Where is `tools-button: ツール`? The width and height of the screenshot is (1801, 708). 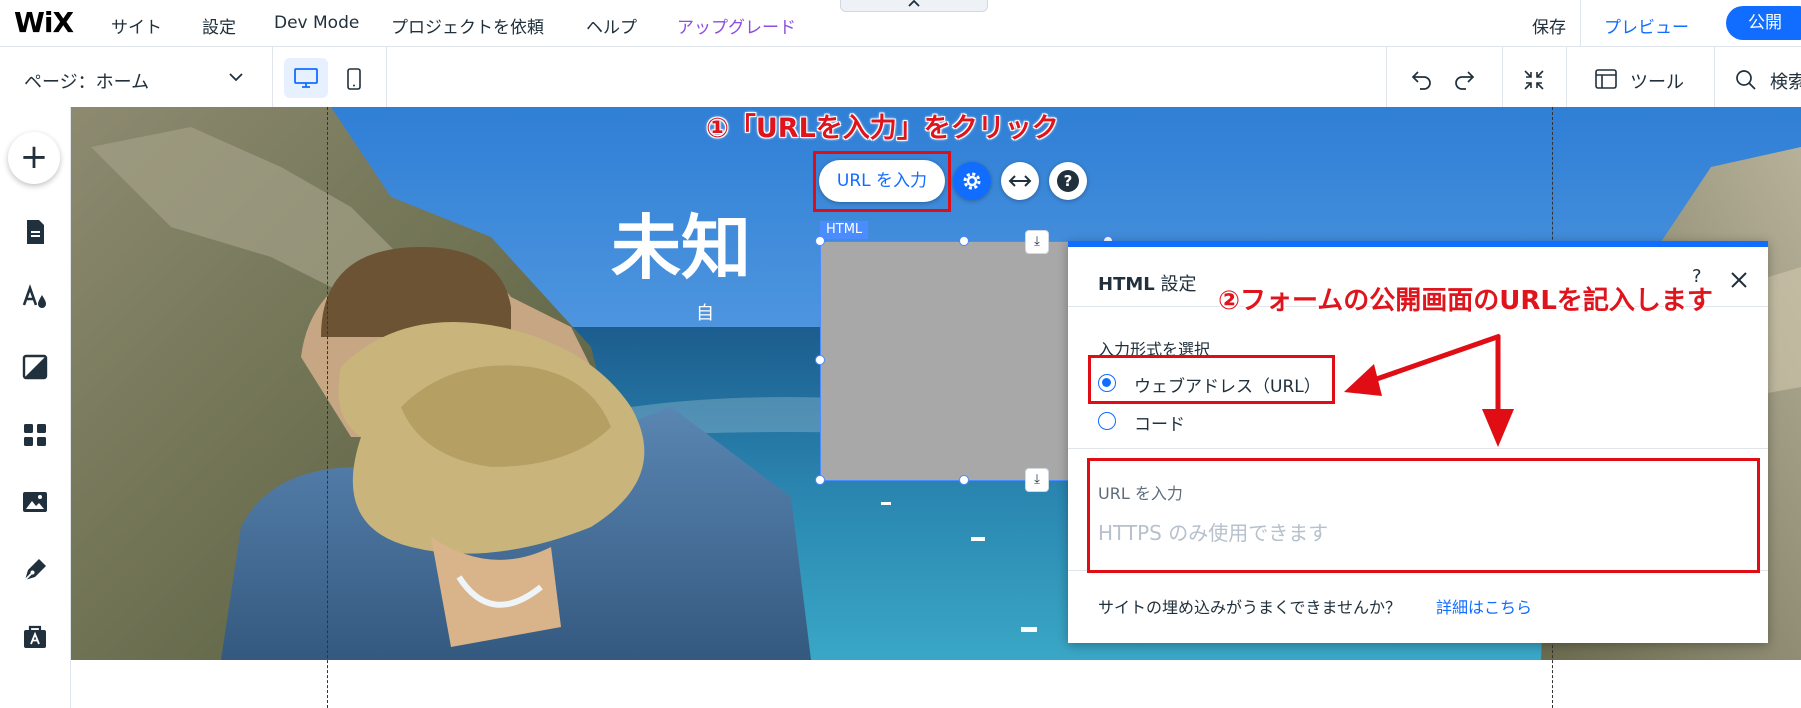
tools-button: ツール is located at coordinates (1657, 81).